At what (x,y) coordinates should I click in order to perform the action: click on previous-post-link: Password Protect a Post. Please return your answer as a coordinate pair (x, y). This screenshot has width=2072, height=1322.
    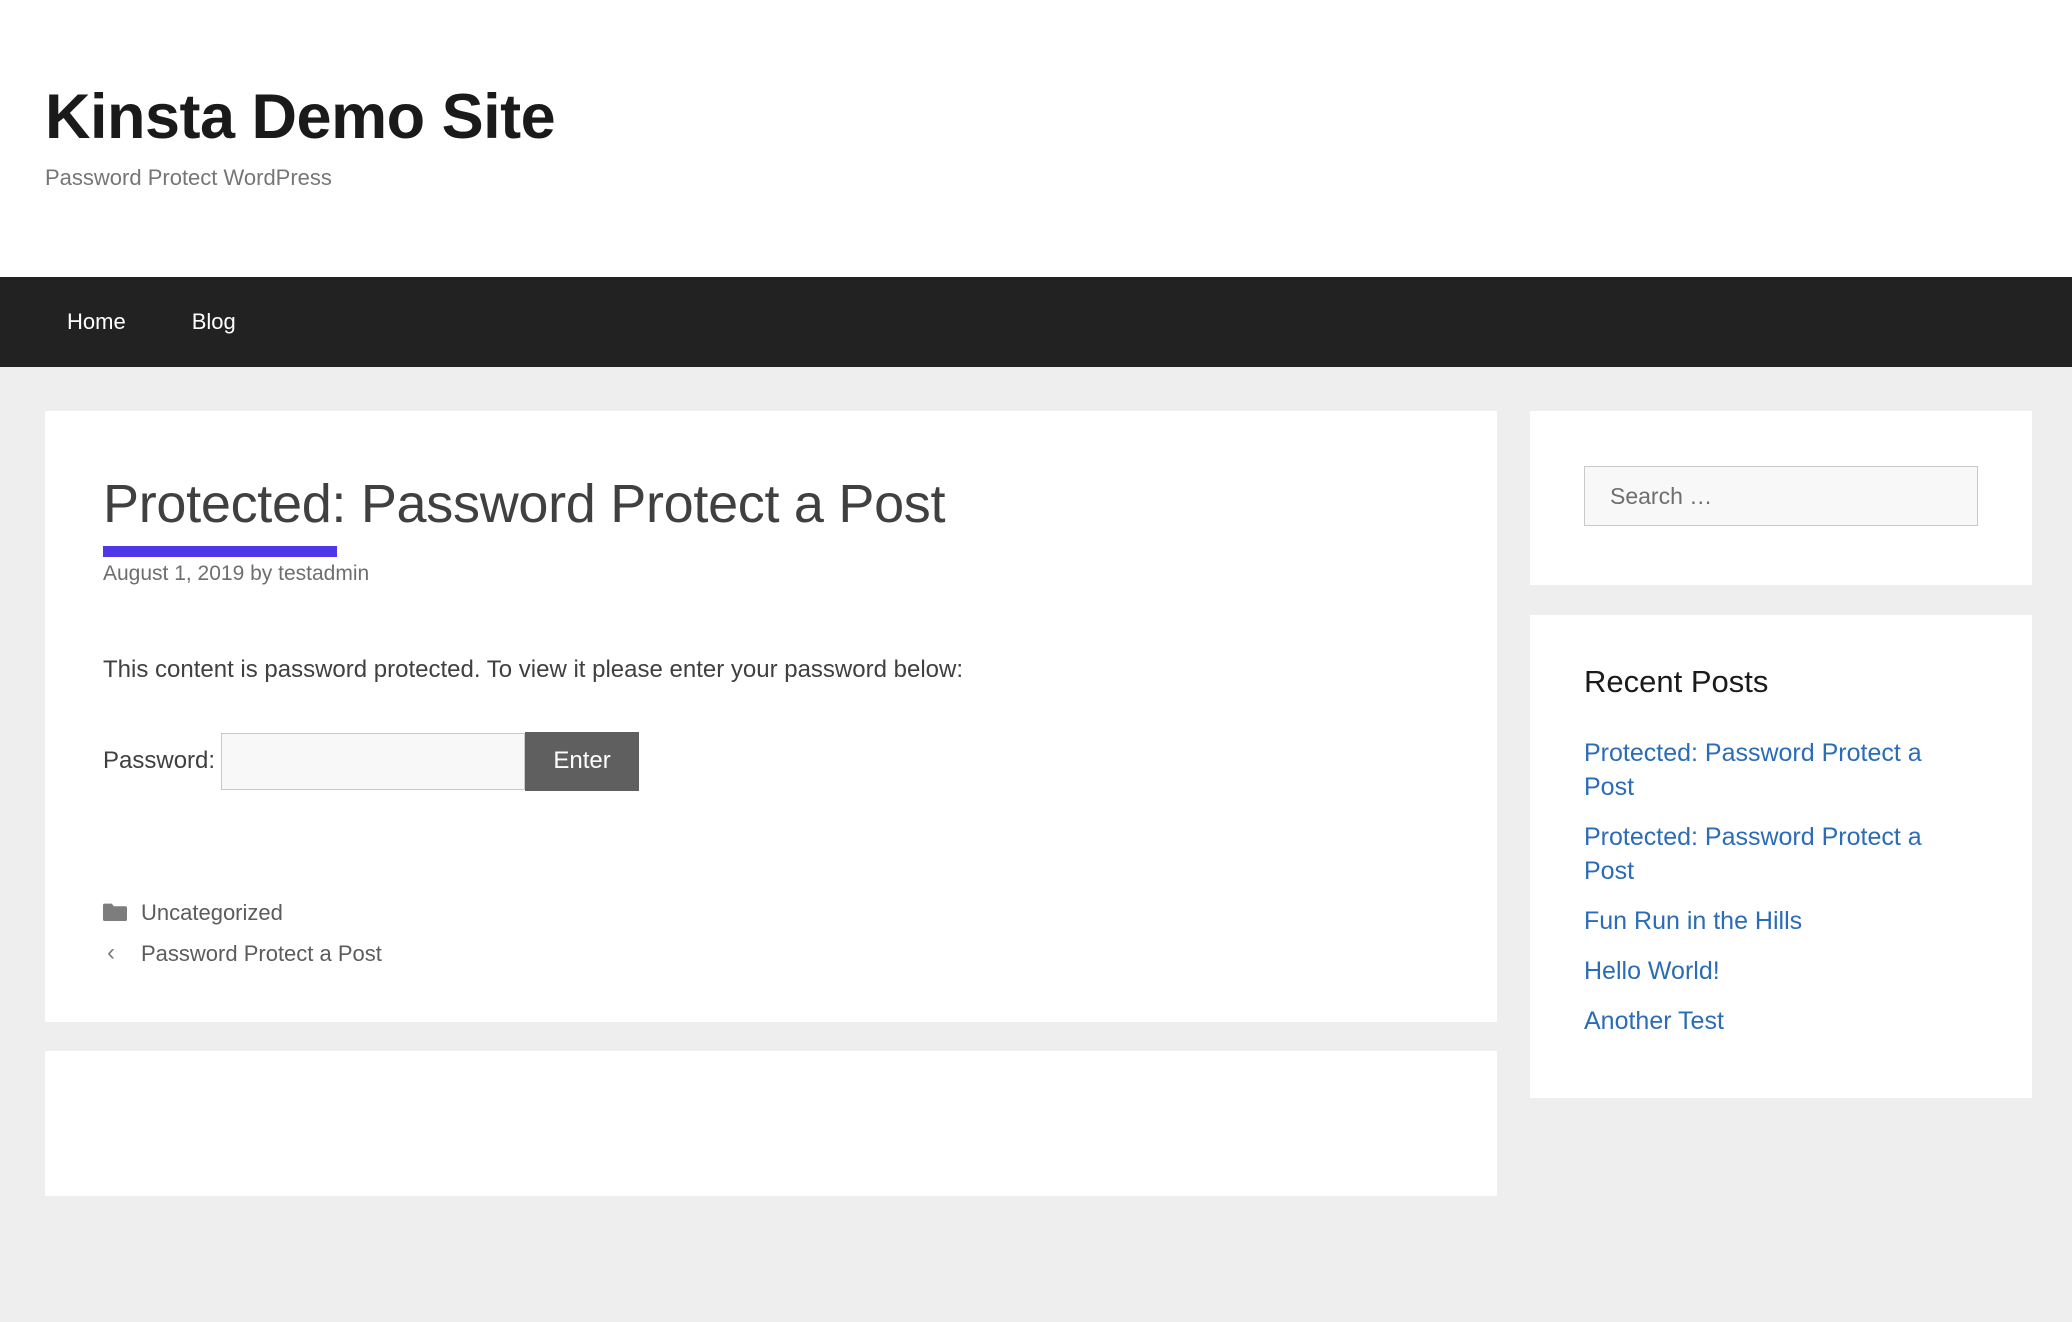
    Looking at the image, I should click on (261, 953).